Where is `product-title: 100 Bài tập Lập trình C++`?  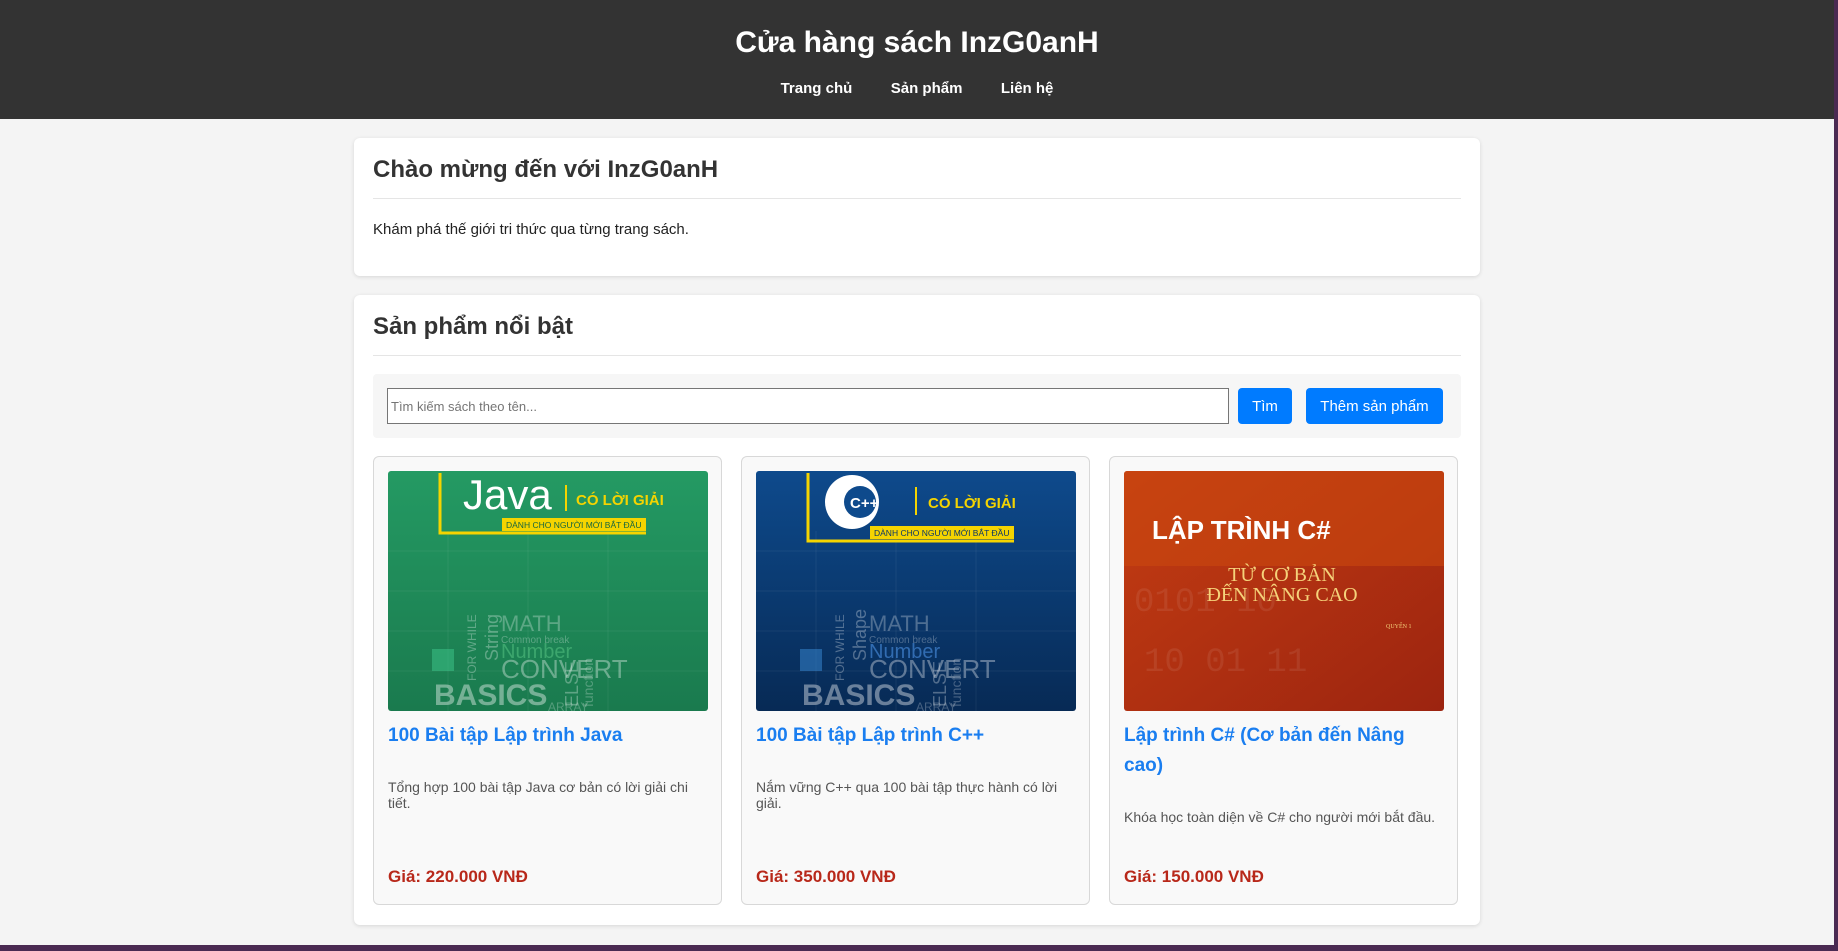 product-title: 100 Bài tập Lập trình C++ is located at coordinates (915, 736).